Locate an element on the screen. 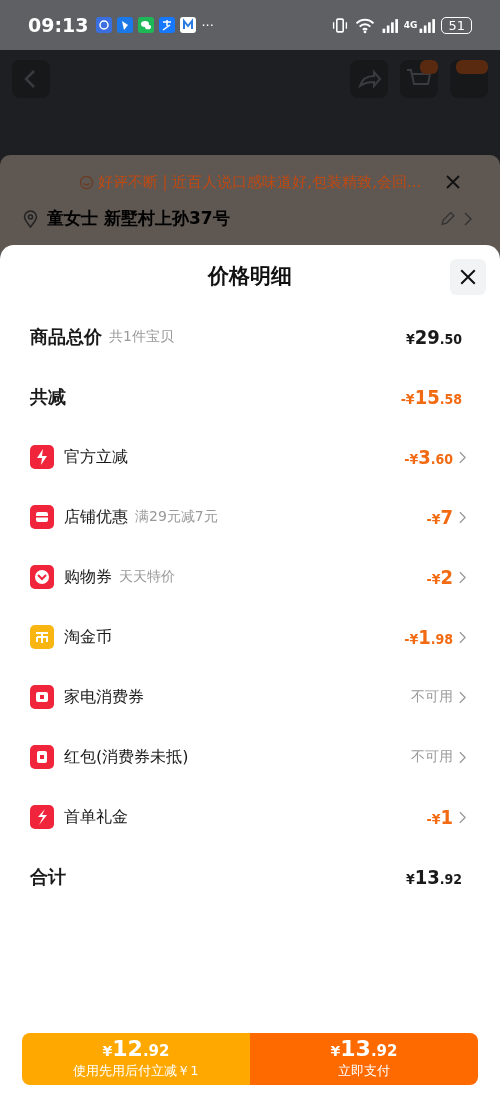 Image resolution: width=500 pixels, height=1105 pixels. pay-button: ¥13.92 立即支付 is located at coordinates (364, 1059).